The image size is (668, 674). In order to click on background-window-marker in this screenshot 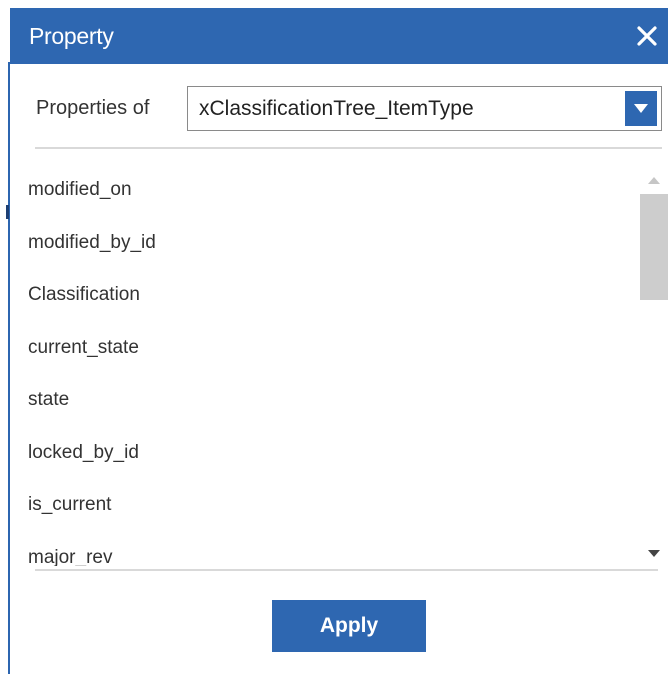, I will do `click(7, 212)`.